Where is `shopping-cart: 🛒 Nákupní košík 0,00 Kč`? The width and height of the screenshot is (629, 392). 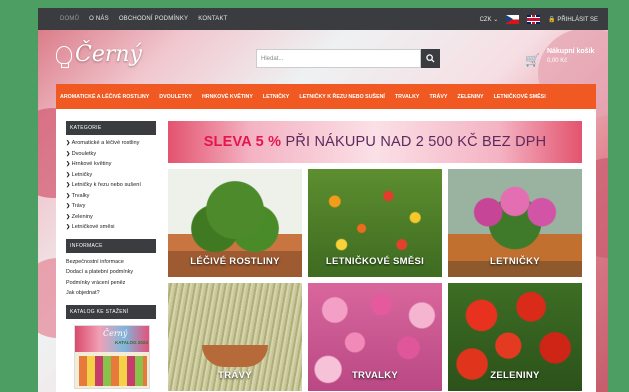
shopping-cart: 🛒 Nákupní košík 0,00 Kč is located at coordinates (559, 57).